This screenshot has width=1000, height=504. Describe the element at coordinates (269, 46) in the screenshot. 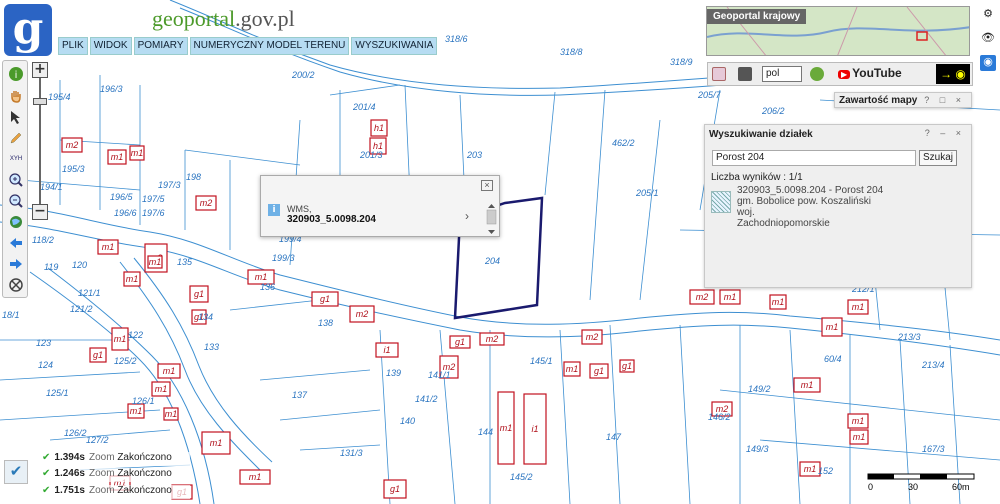

I see `menu-nmt: NUMERYCZNY MODEL TERENU` at that location.